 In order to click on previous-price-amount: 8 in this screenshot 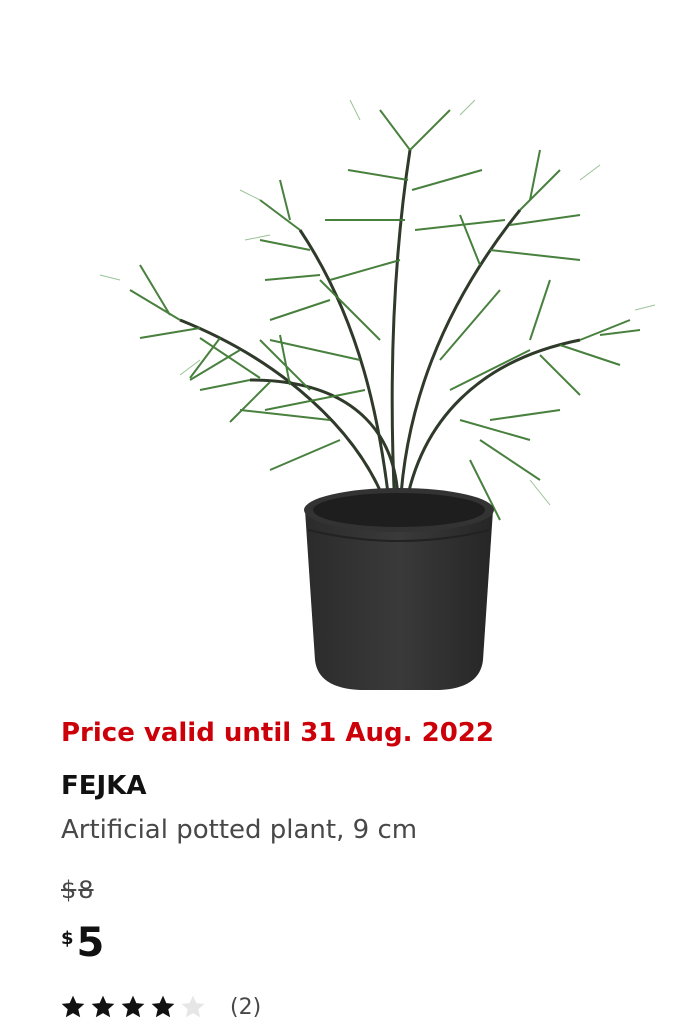, I will do `click(86, 890)`.